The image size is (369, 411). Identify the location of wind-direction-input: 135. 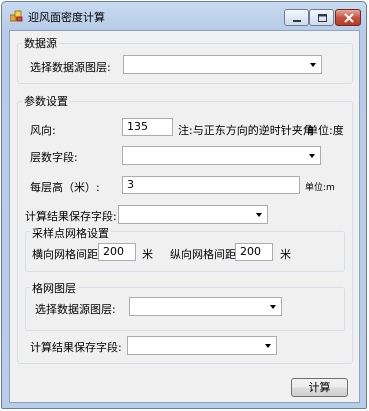
(147, 127).